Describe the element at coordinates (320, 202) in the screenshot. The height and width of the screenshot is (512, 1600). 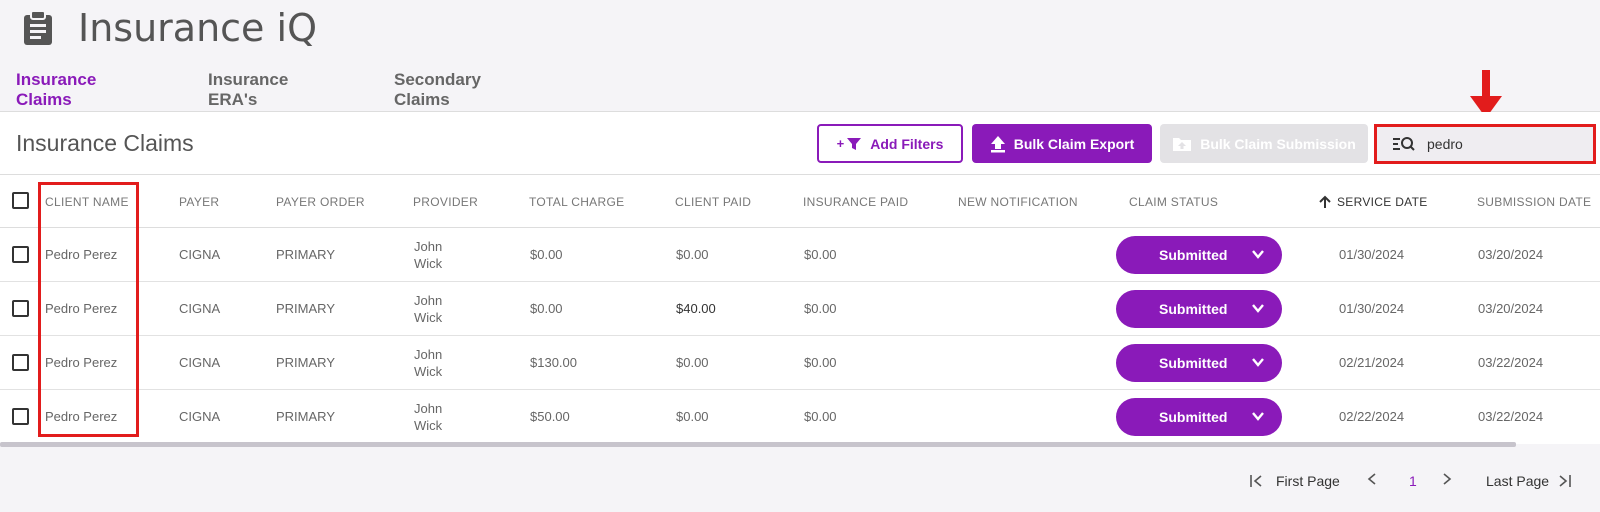
I see `col-payer-order: PAYER ORDER` at that location.